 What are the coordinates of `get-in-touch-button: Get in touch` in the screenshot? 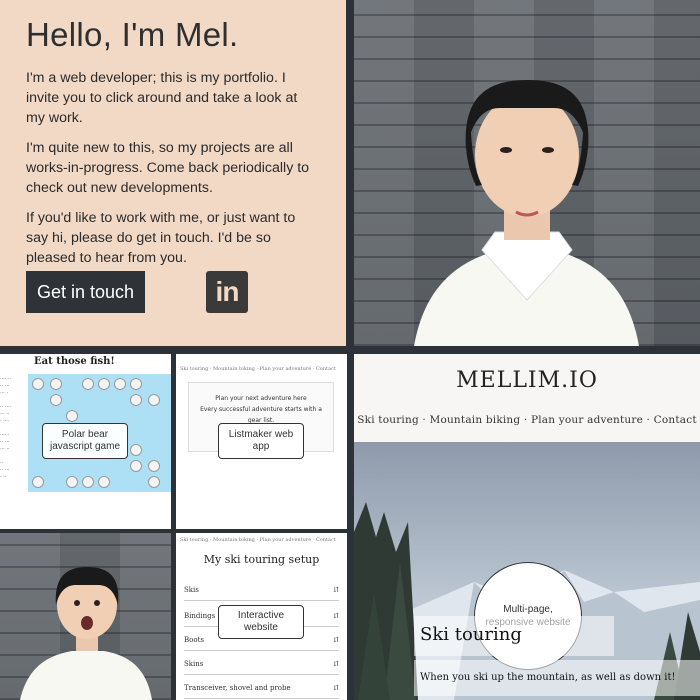 It's located at (85, 292).